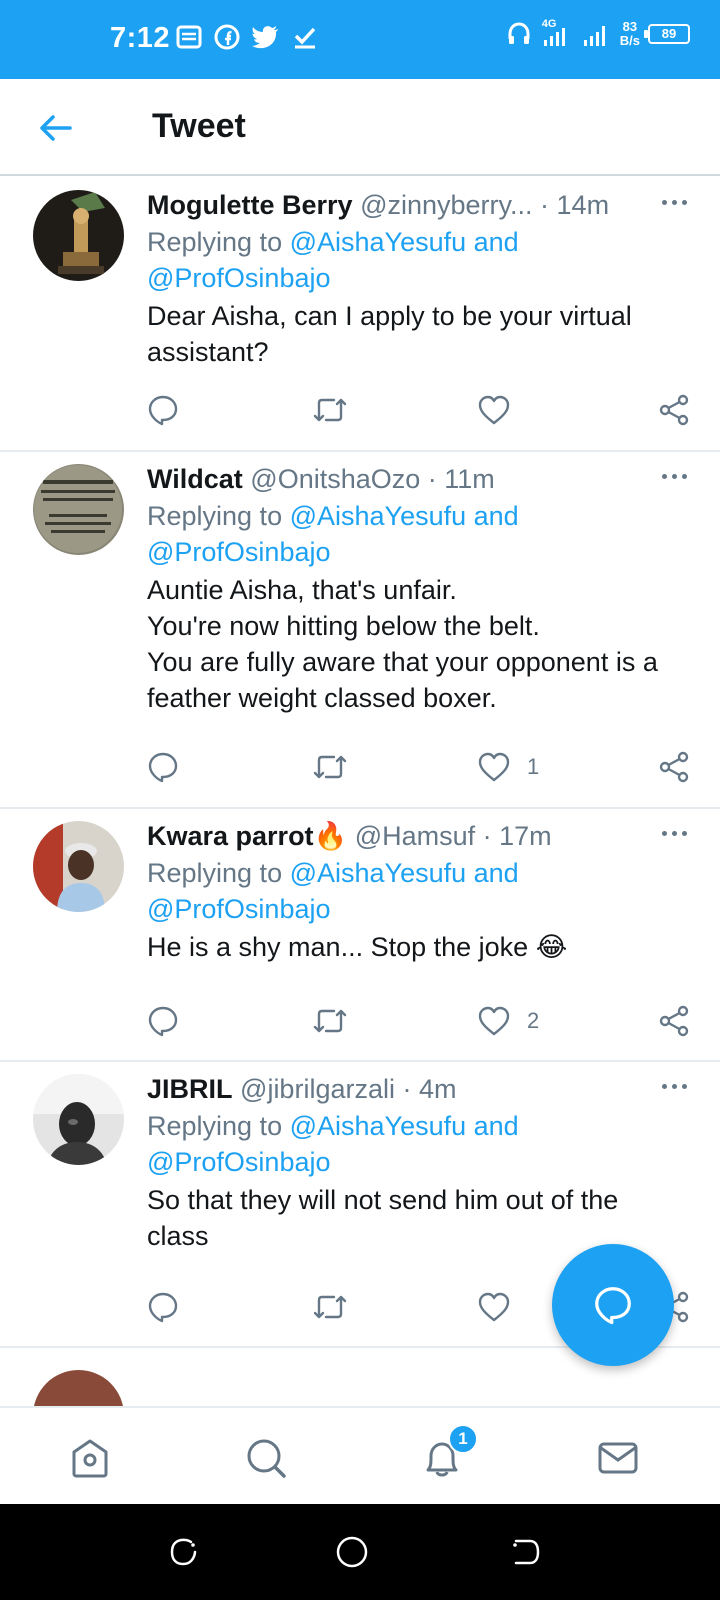 Image resolution: width=720 pixels, height=1600 pixels. Describe the element at coordinates (247, 836) in the screenshot. I see `author-name: Kwara parrot🔥` at that location.